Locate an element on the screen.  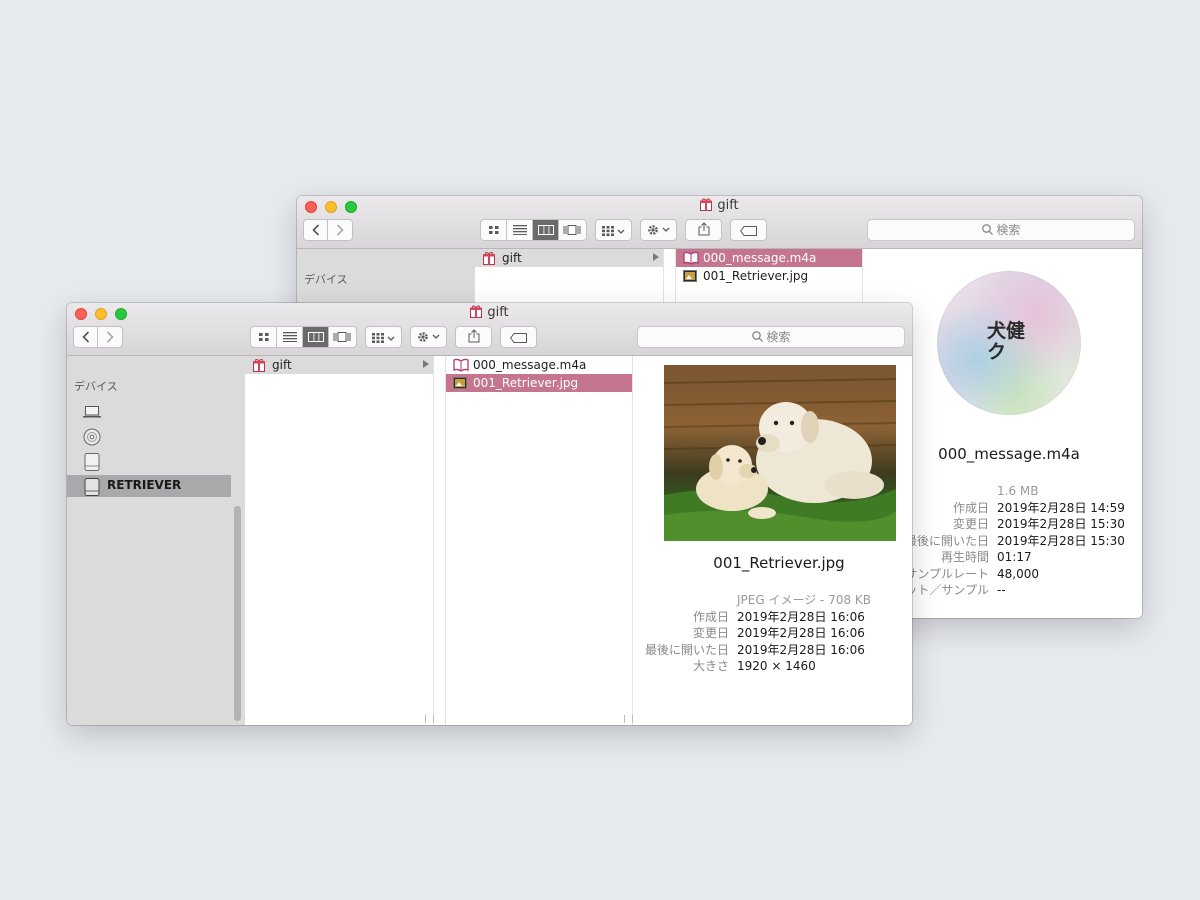
meta-value: 48,000 is located at coordinates (1018, 573).